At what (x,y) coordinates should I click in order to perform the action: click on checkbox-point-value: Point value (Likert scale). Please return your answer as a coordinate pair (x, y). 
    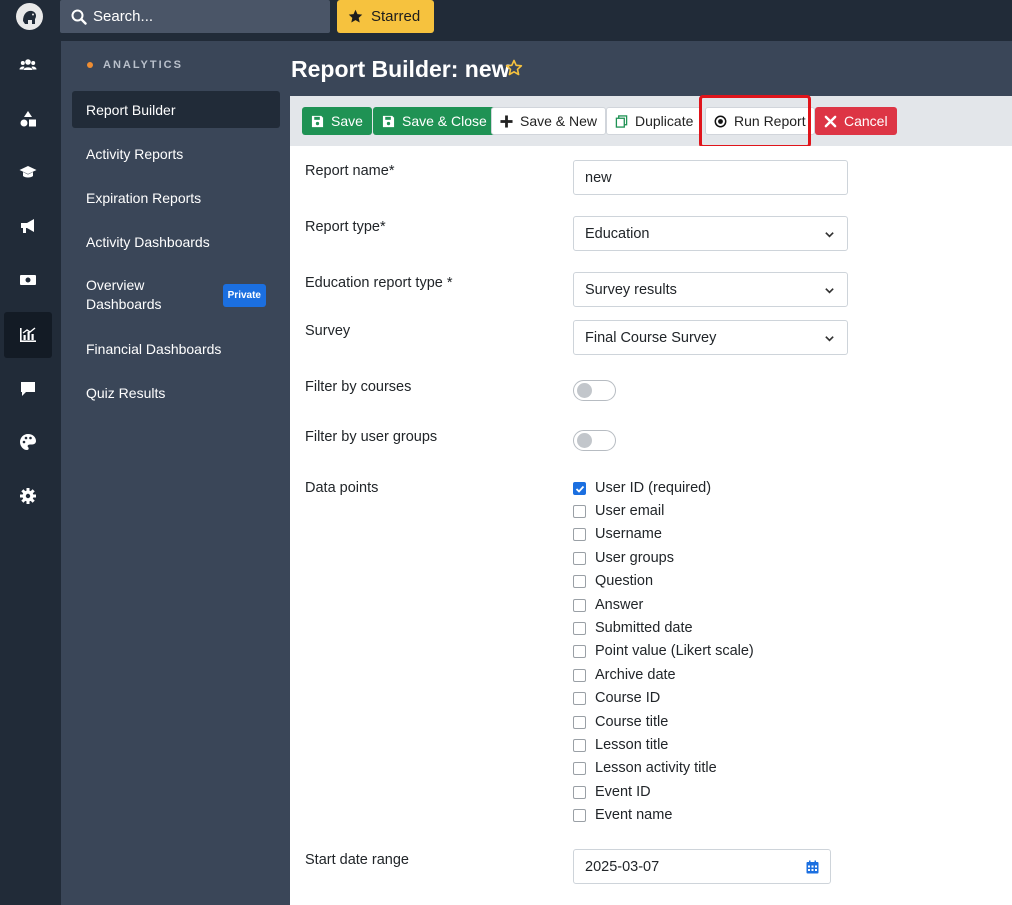
    Looking at the image, I should click on (663, 651).